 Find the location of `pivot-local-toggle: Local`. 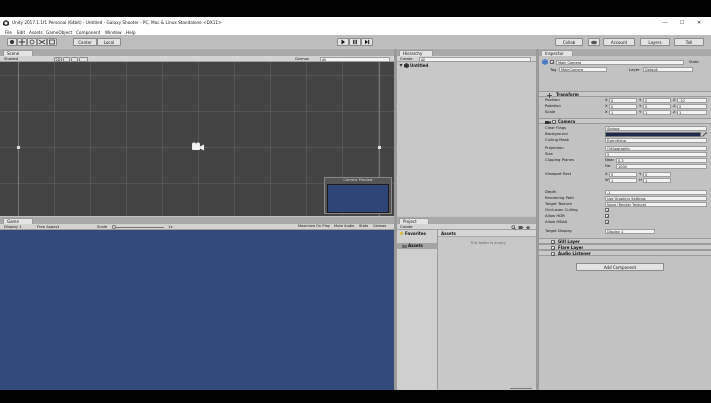

pivot-local-toggle: Local is located at coordinates (109, 42).